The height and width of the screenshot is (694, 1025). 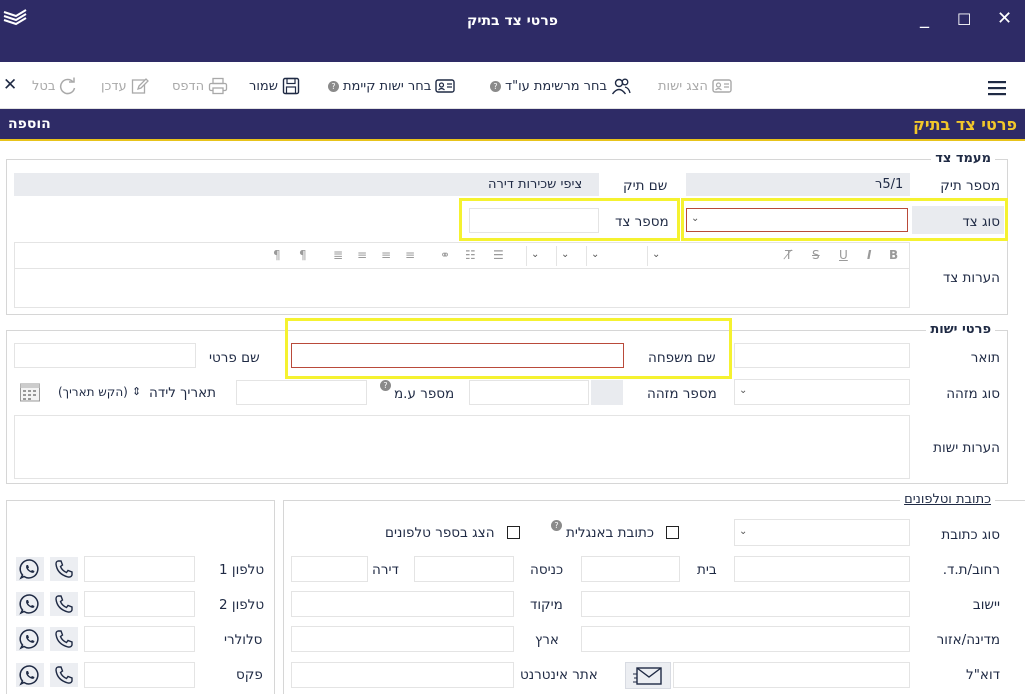 What do you see at coordinates (986, 605) in the screenshot?
I see `city-label: יישוב` at bounding box center [986, 605].